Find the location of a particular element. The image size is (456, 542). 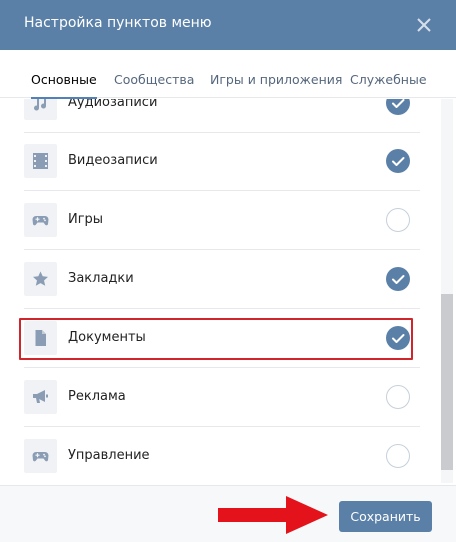

save-button: Сохранить is located at coordinates (385, 516).